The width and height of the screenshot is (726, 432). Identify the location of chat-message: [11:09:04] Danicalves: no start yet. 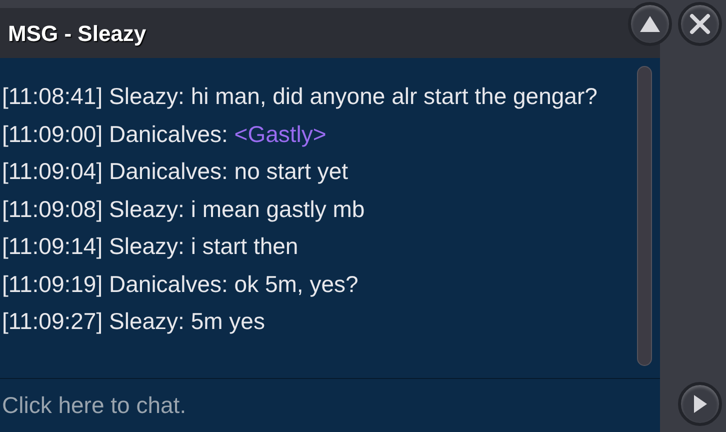
(176, 171).